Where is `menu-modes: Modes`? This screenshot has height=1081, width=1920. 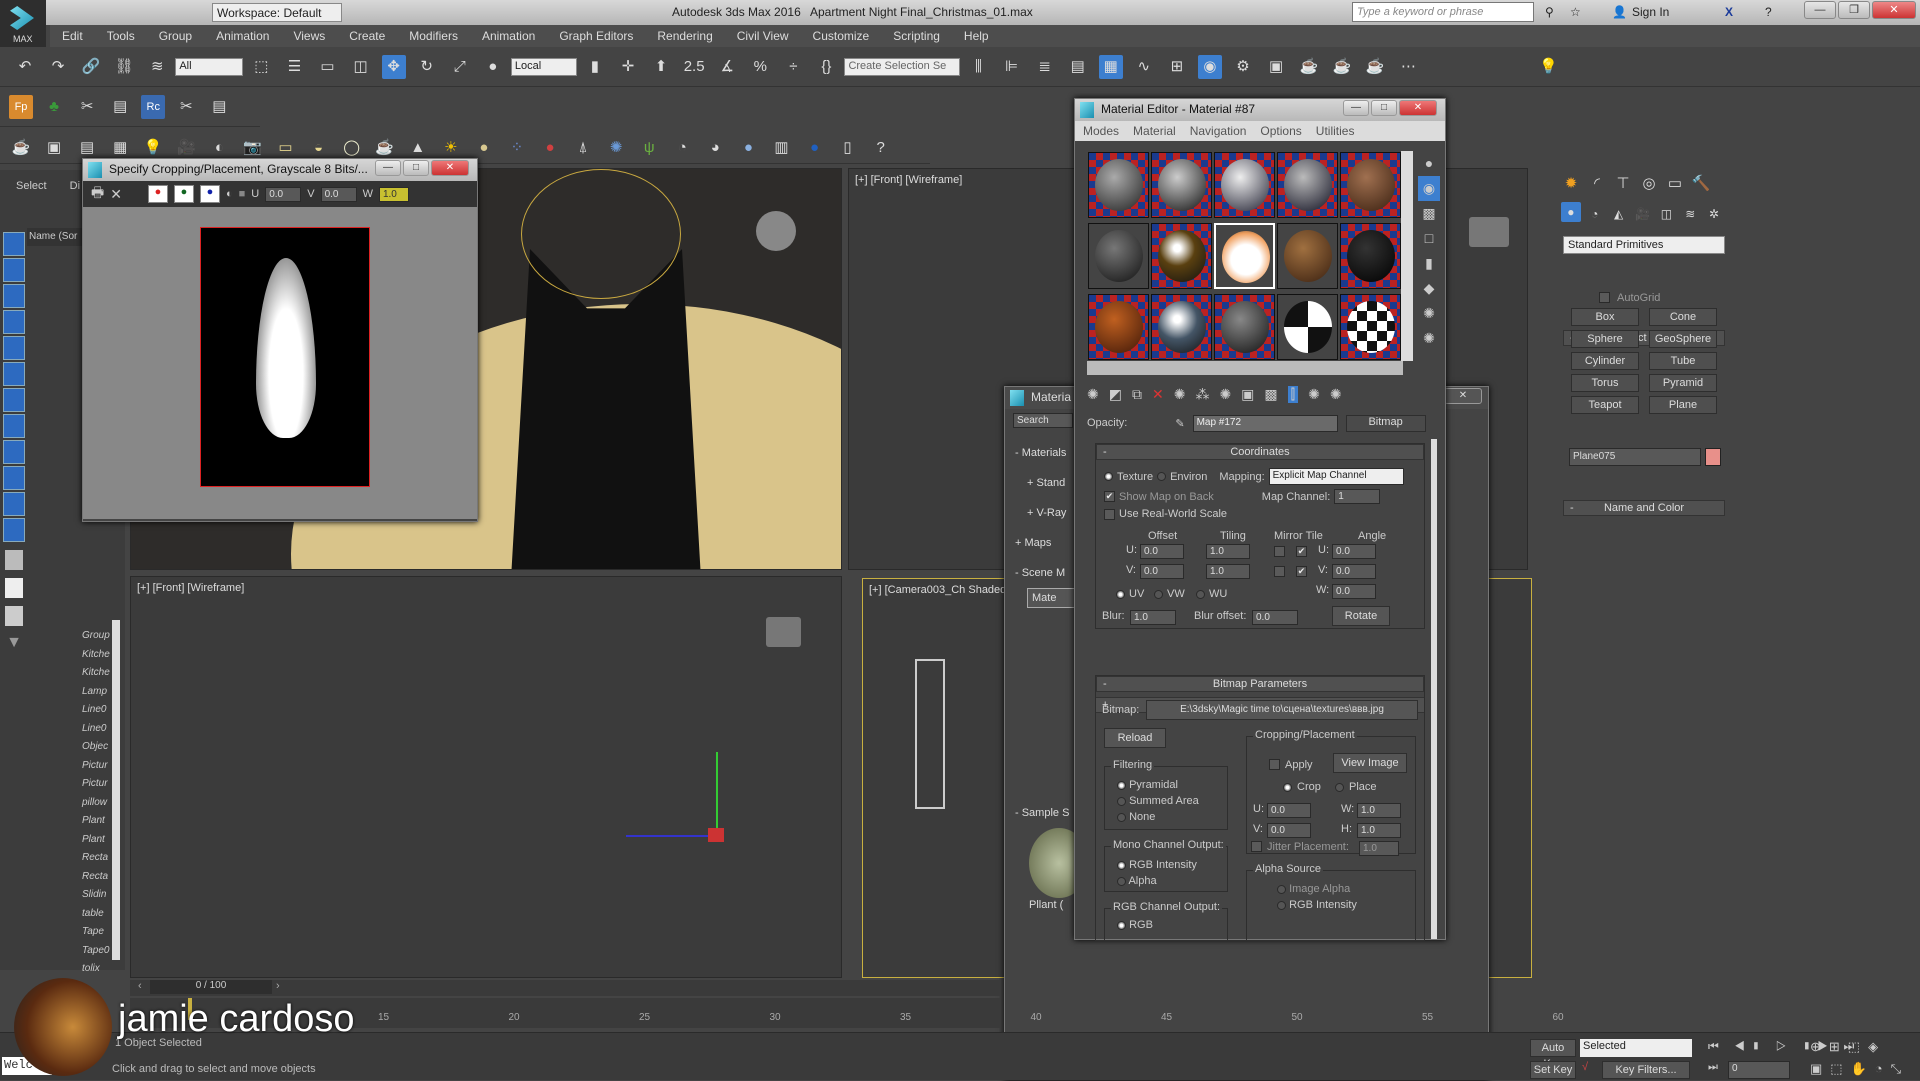 menu-modes: Modes is located at coordinates (1101, 131).